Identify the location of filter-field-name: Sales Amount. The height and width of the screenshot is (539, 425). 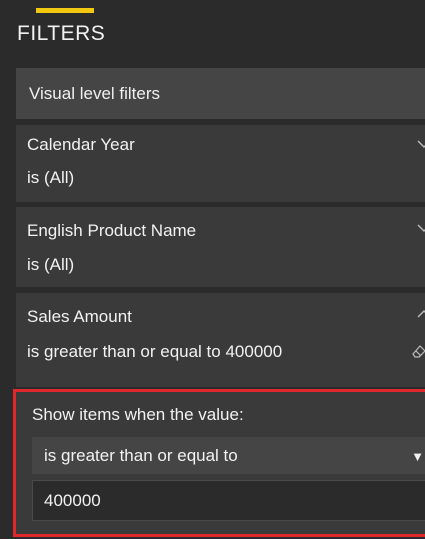
(79, 316).